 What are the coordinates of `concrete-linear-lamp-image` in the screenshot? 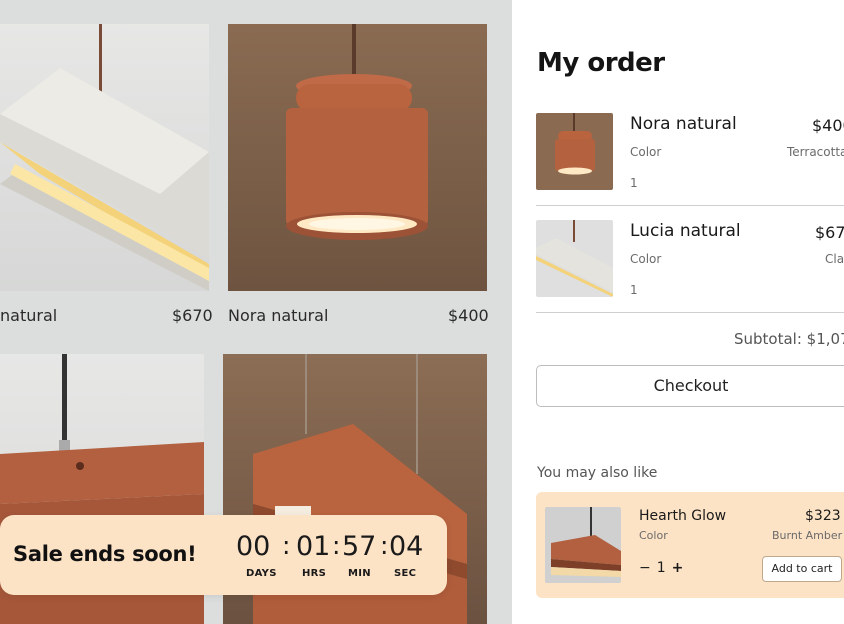 It's located at (104, 157).